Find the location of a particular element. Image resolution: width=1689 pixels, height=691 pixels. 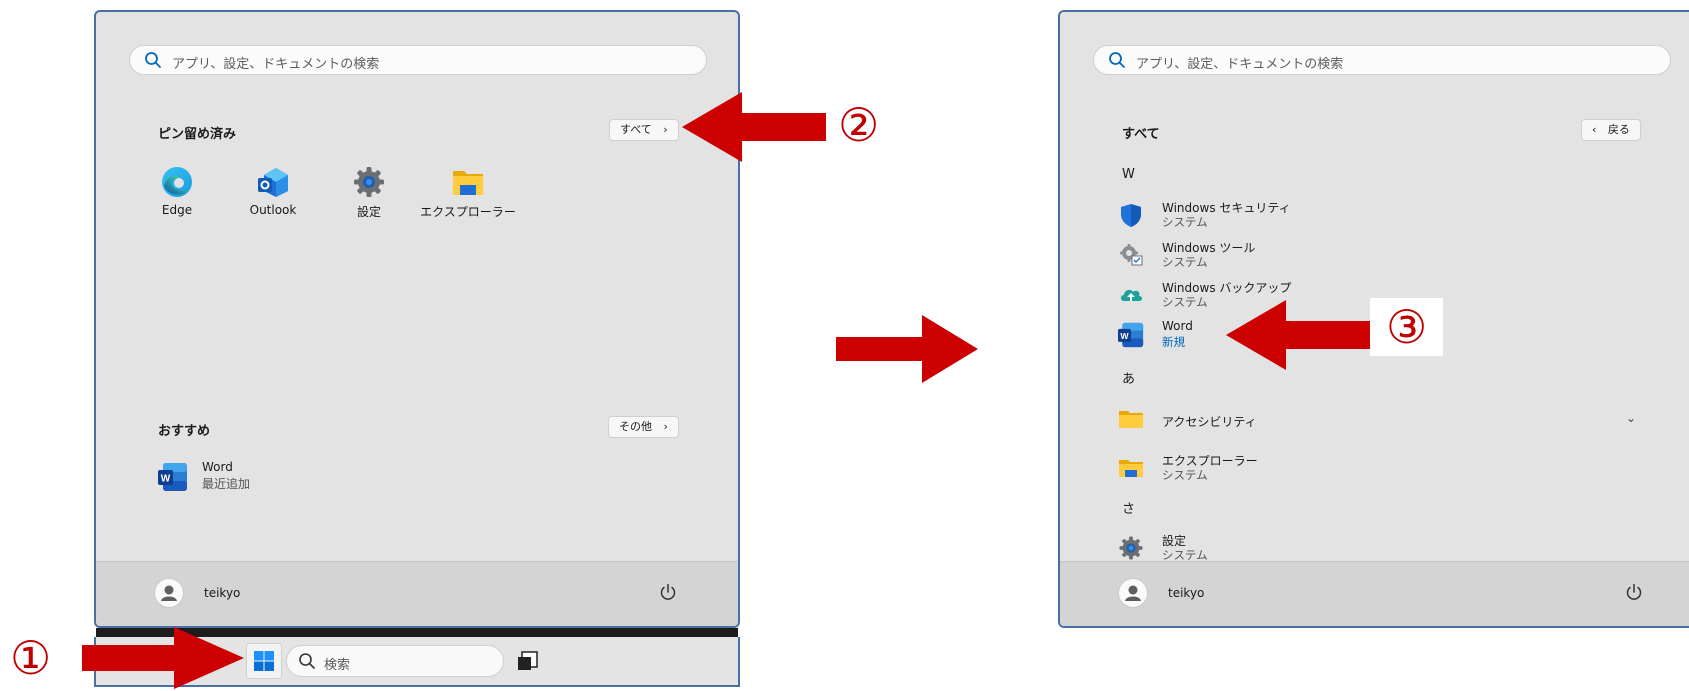

shield-icon is located at coordinates (1131, 215).